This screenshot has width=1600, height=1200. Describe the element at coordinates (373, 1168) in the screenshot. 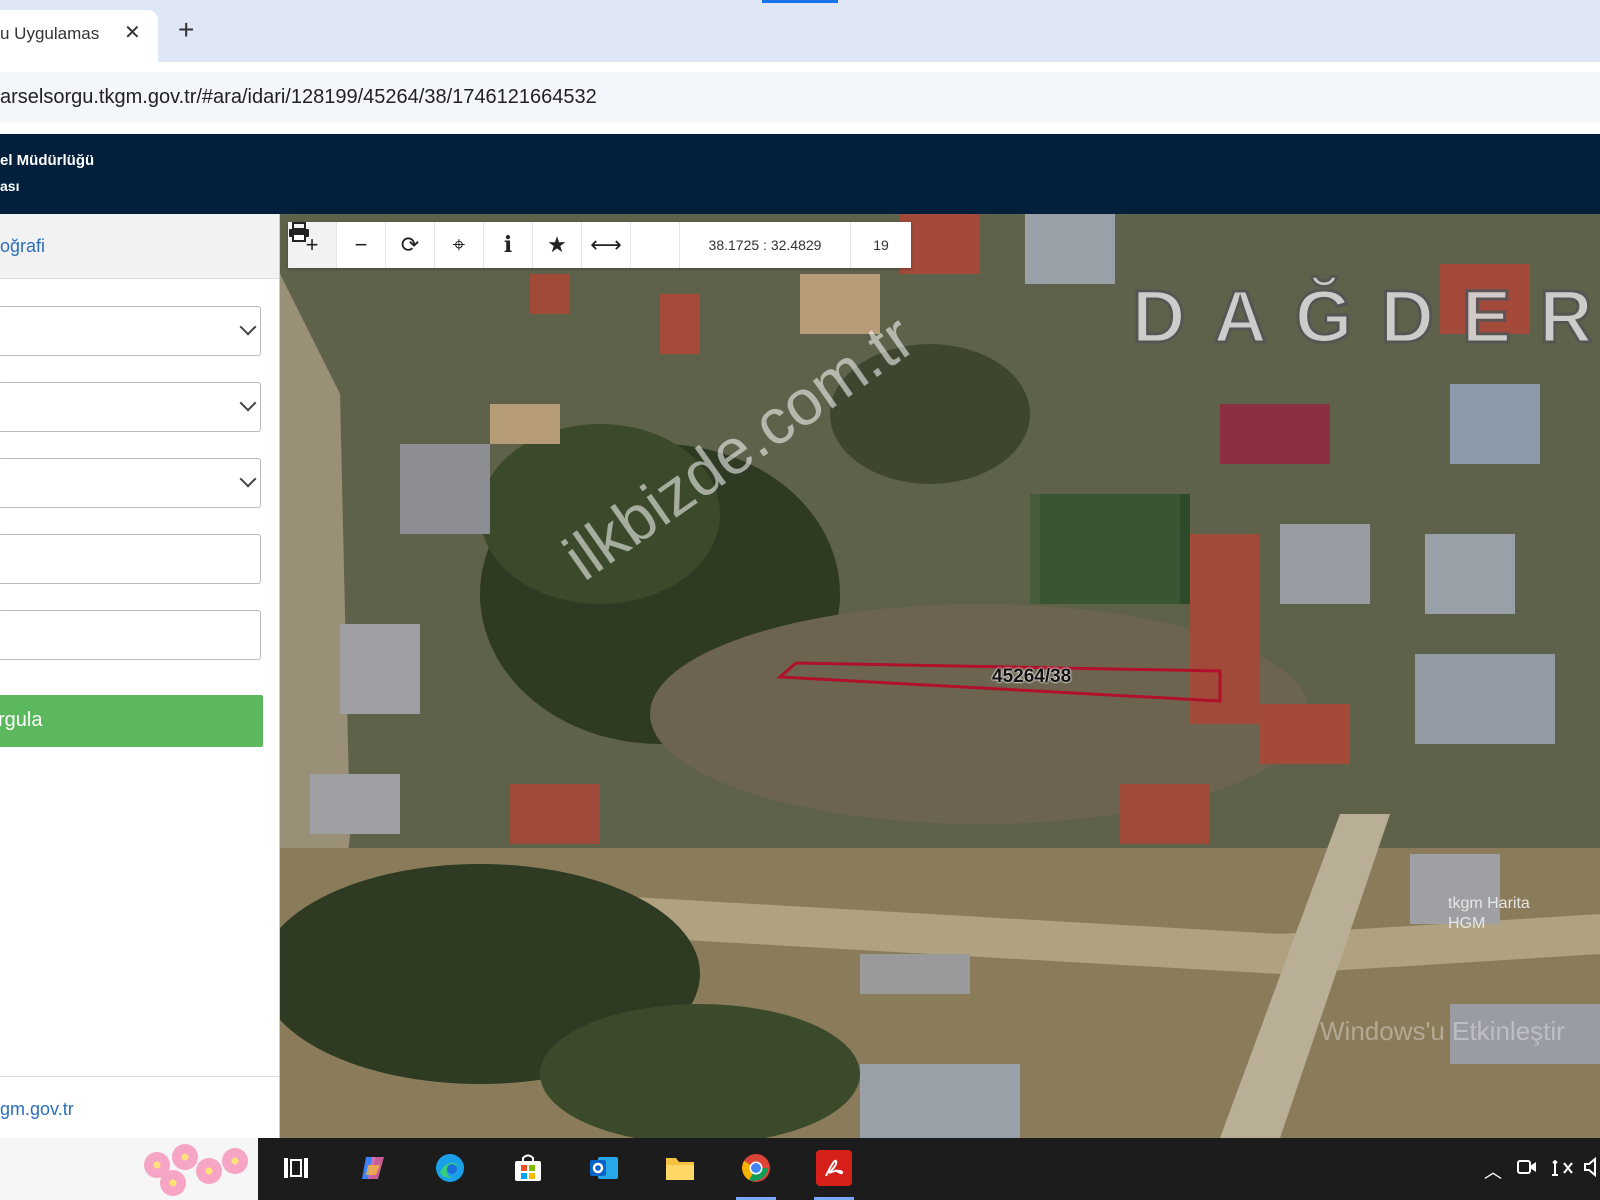

I see `copilot-icon` at that location.